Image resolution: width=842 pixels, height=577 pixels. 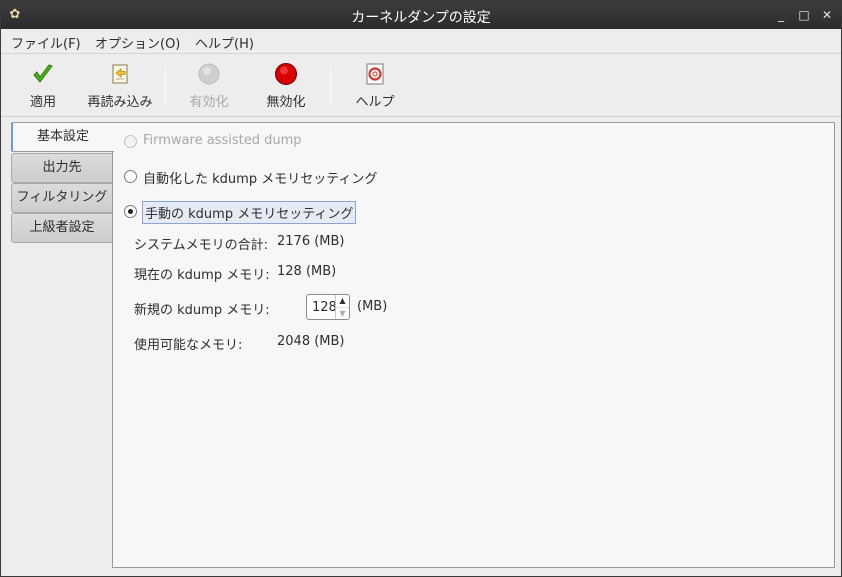 I want to click on radio-selected-dot, so click(x=130, y=211).